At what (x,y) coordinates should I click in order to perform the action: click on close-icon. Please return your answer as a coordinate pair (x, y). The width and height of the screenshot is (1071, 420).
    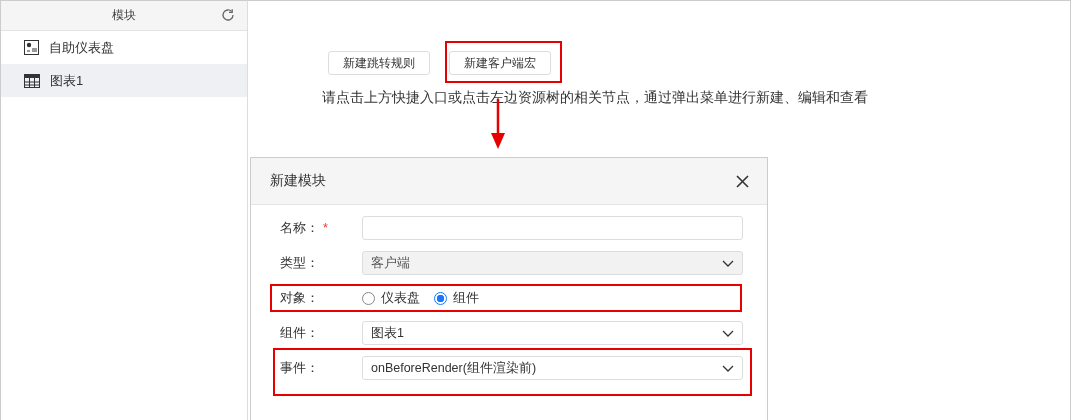
    Looking at the image, I should click on (742, 181).